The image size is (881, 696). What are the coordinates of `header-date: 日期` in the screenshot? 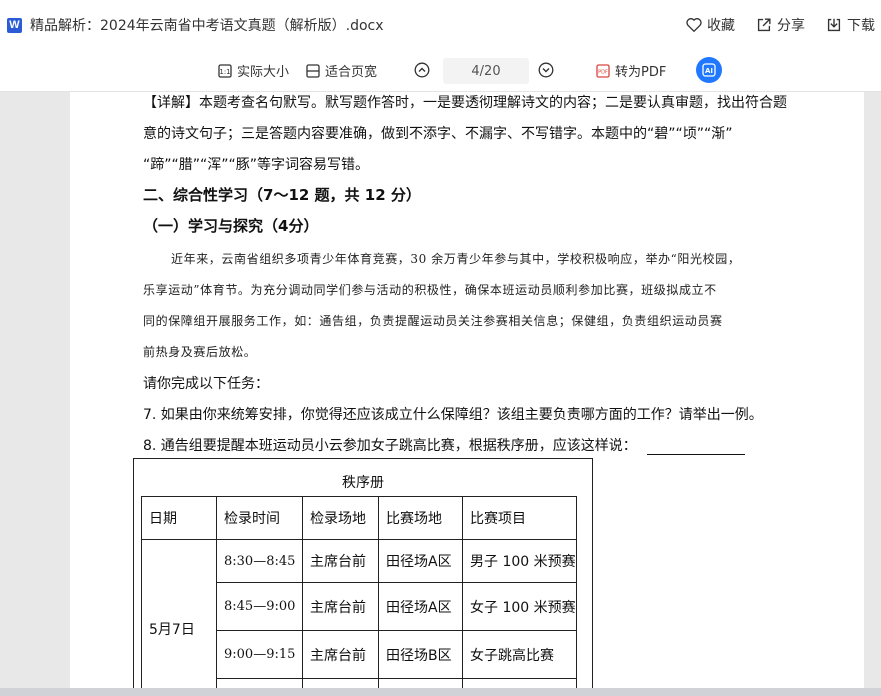 It's located at (179, 518).